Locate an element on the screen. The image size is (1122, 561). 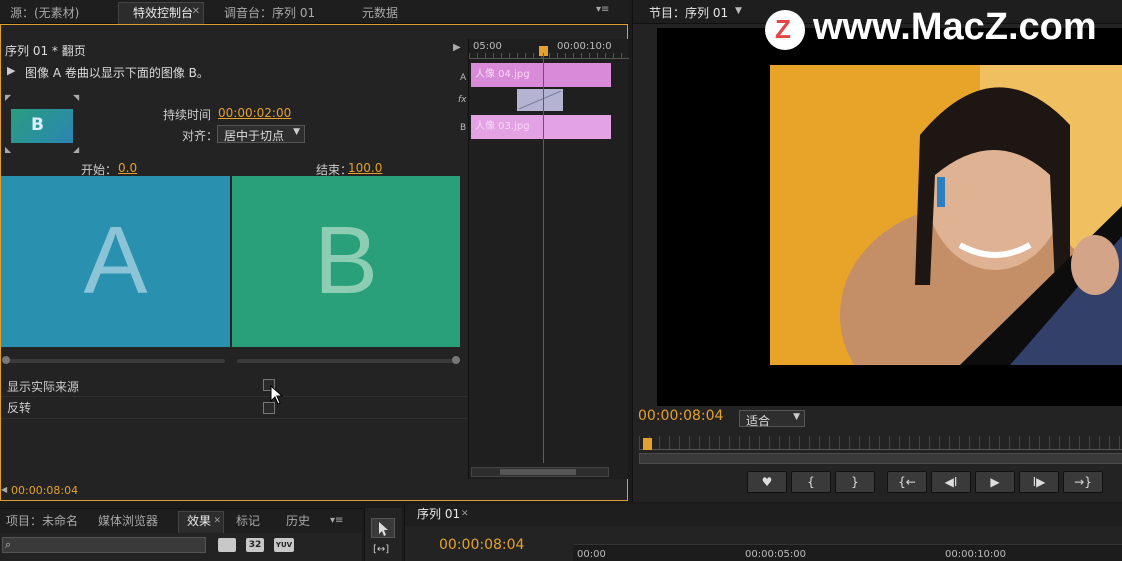
32bit-effects-icon: 32 is located at coordinates (255, 545).